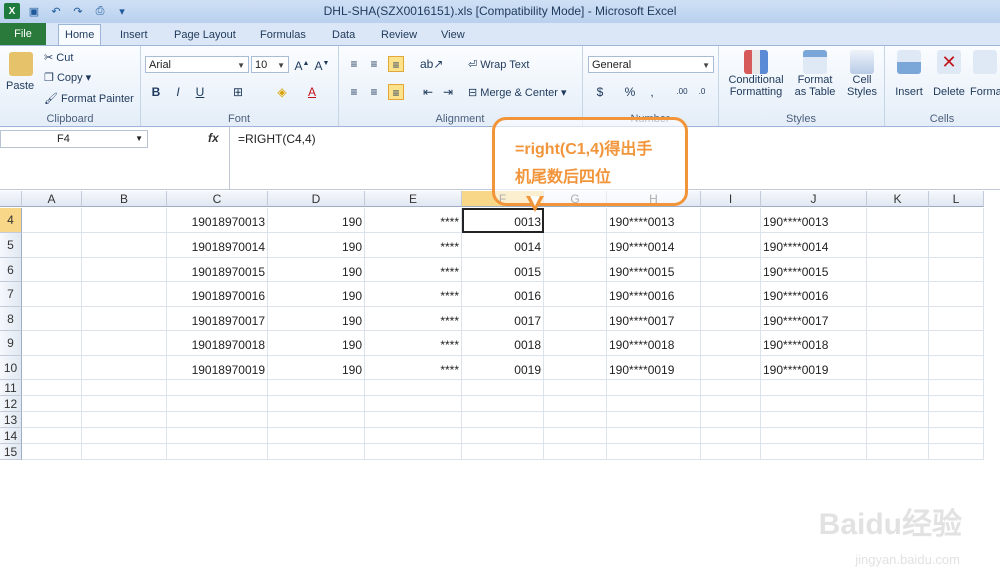  What do you see at coordinates (217, 404) in the screenshot?
I see `cell-C12` at bounding box center [217, 404].